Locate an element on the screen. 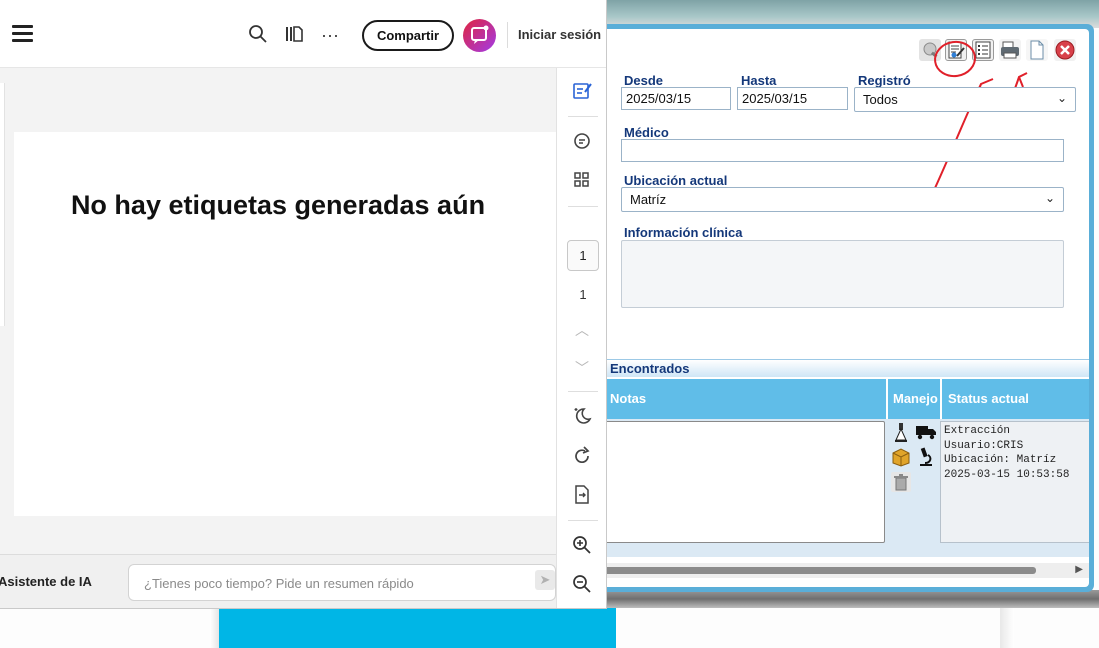 The height and width of the screenshot is (648, 1099). informacion-clinica-textarea is located at coordinates (842, 274).